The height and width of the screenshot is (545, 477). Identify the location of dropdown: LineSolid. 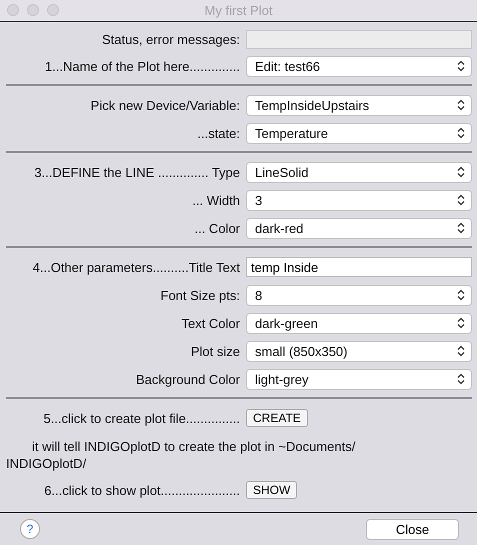
(359, 172).